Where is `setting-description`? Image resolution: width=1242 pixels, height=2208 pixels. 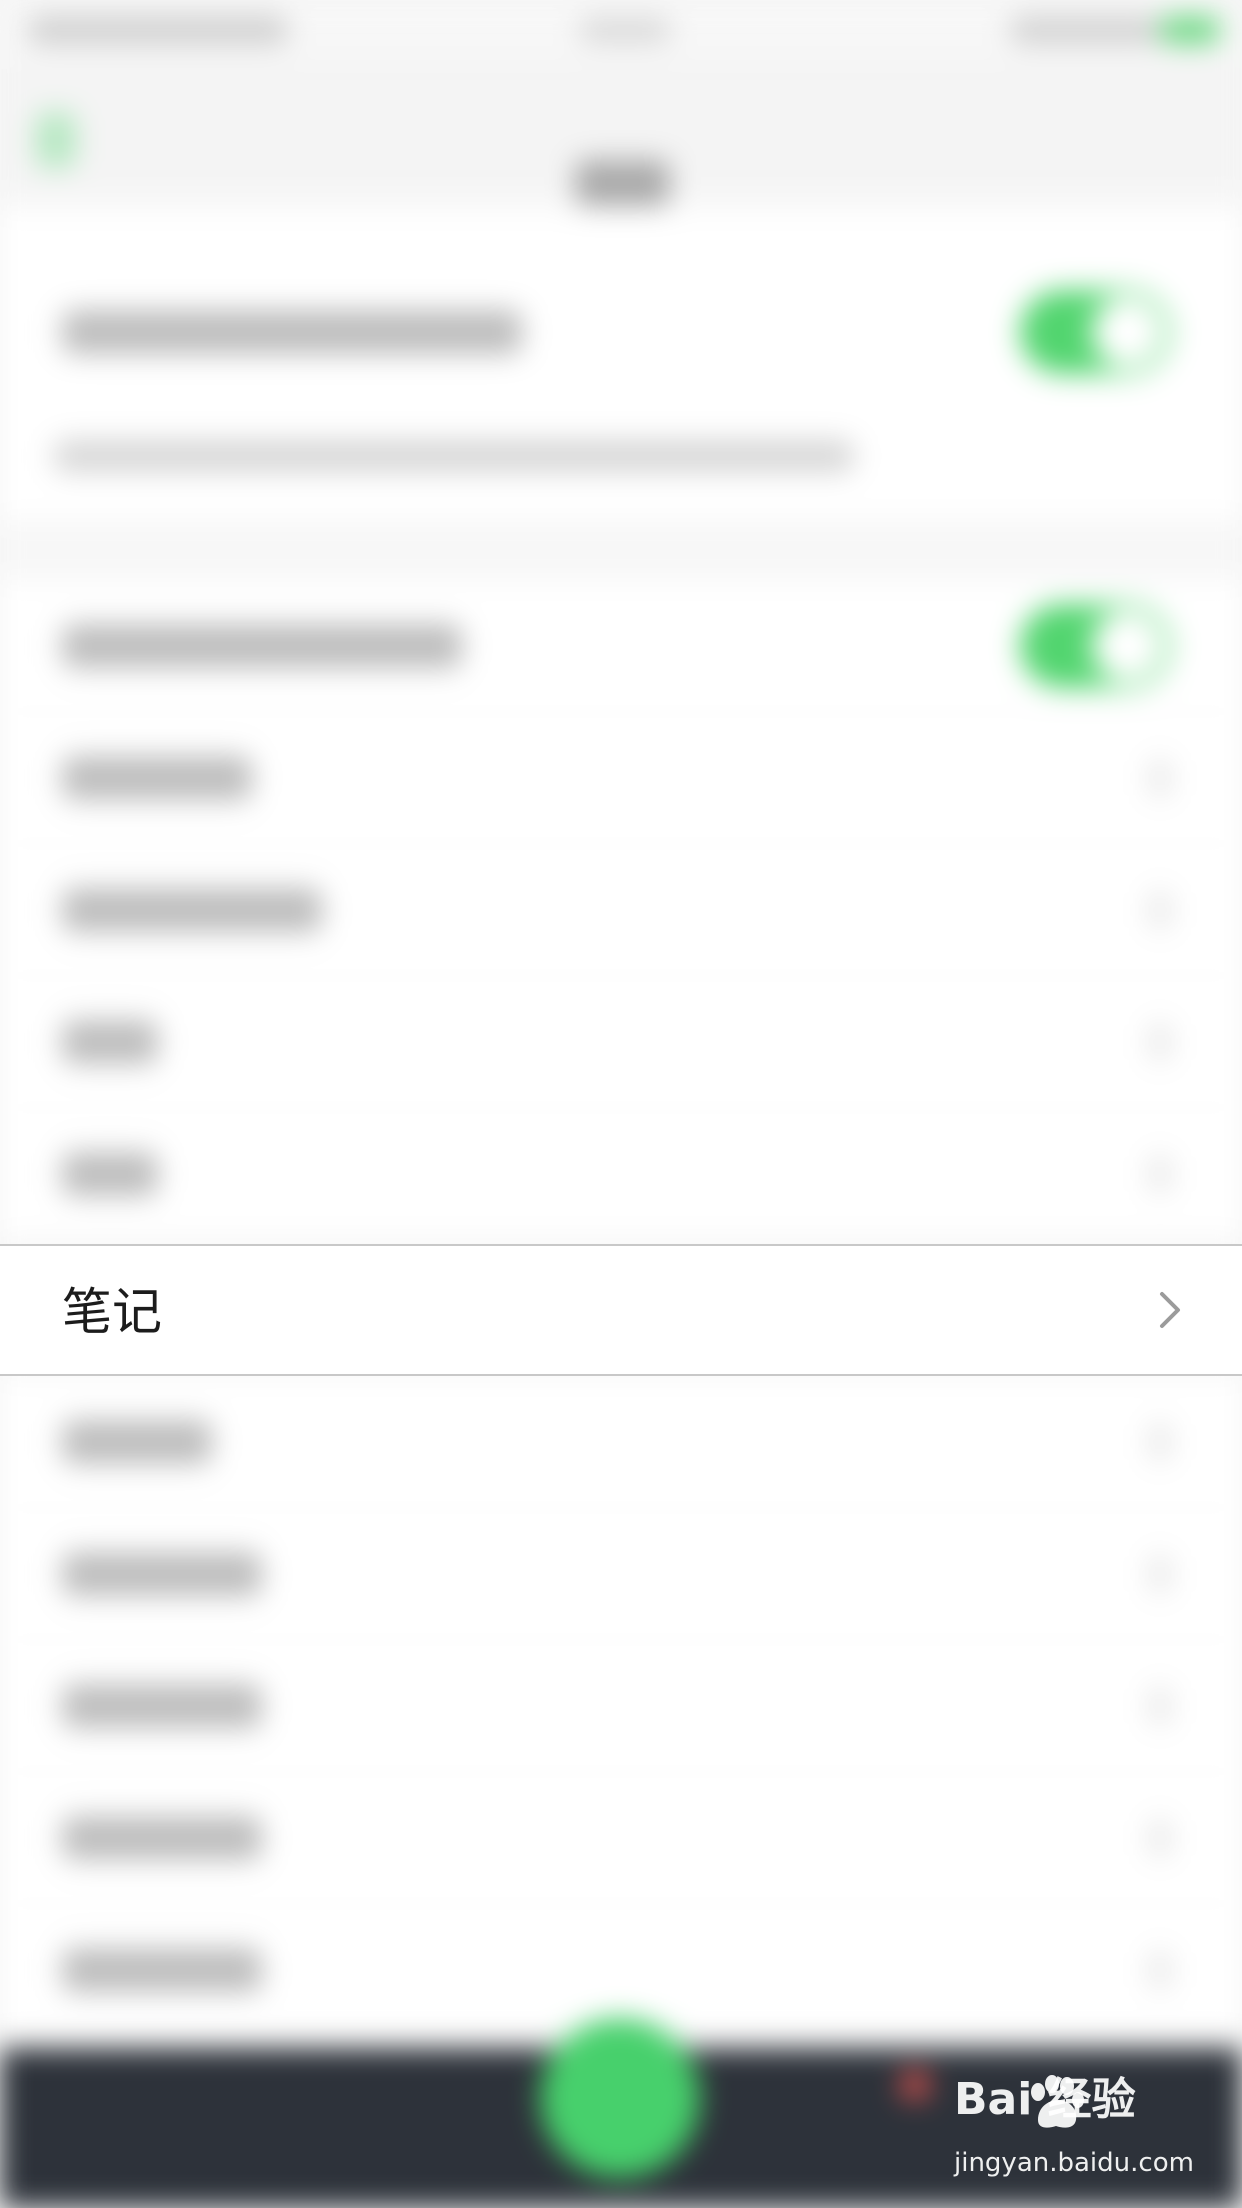 setting-description is located at coordinates (454, 456).